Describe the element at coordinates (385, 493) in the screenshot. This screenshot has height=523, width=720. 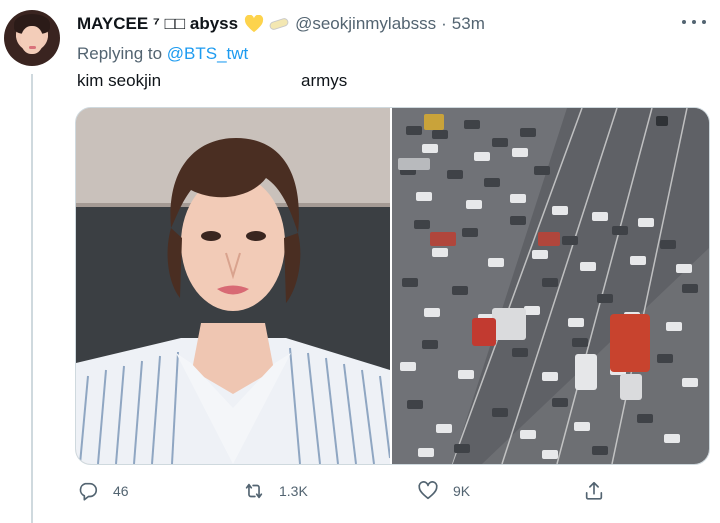
I see `tweet-actions: 46 1.3K 9K` at that location.